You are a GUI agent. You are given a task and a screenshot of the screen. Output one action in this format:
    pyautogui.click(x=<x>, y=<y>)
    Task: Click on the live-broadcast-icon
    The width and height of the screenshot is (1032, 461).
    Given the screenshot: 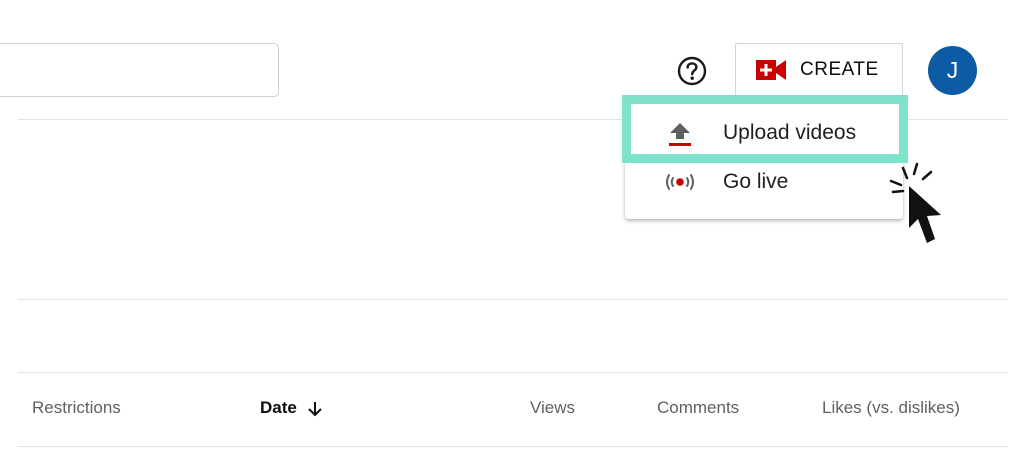 What is the action you would take?
    pyautogui.click(x=680, y=182)
    